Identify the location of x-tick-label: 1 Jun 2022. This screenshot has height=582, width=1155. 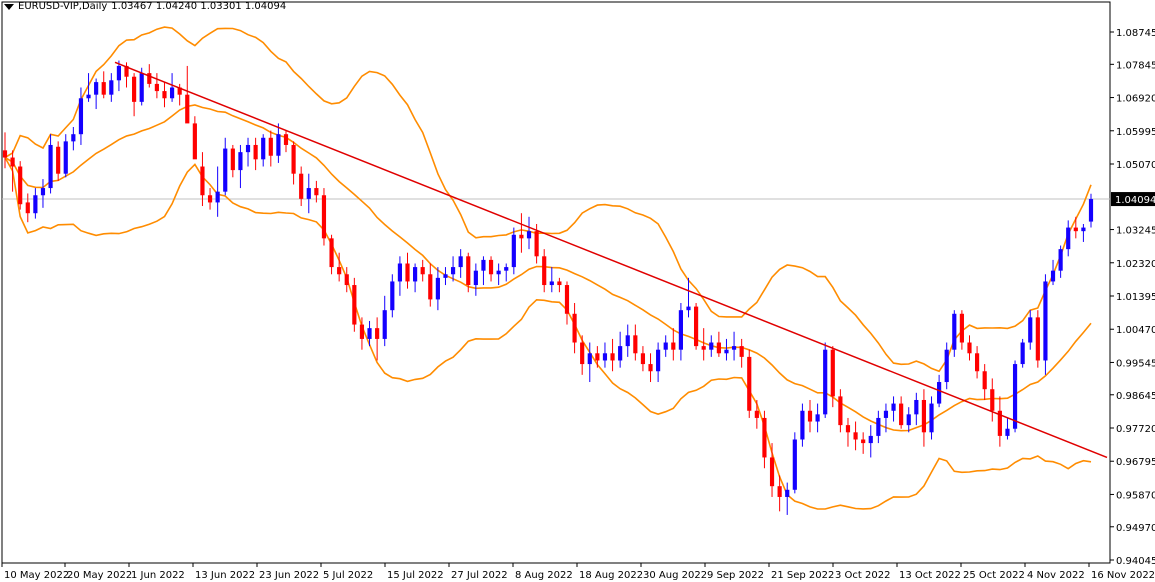
(158, 575).